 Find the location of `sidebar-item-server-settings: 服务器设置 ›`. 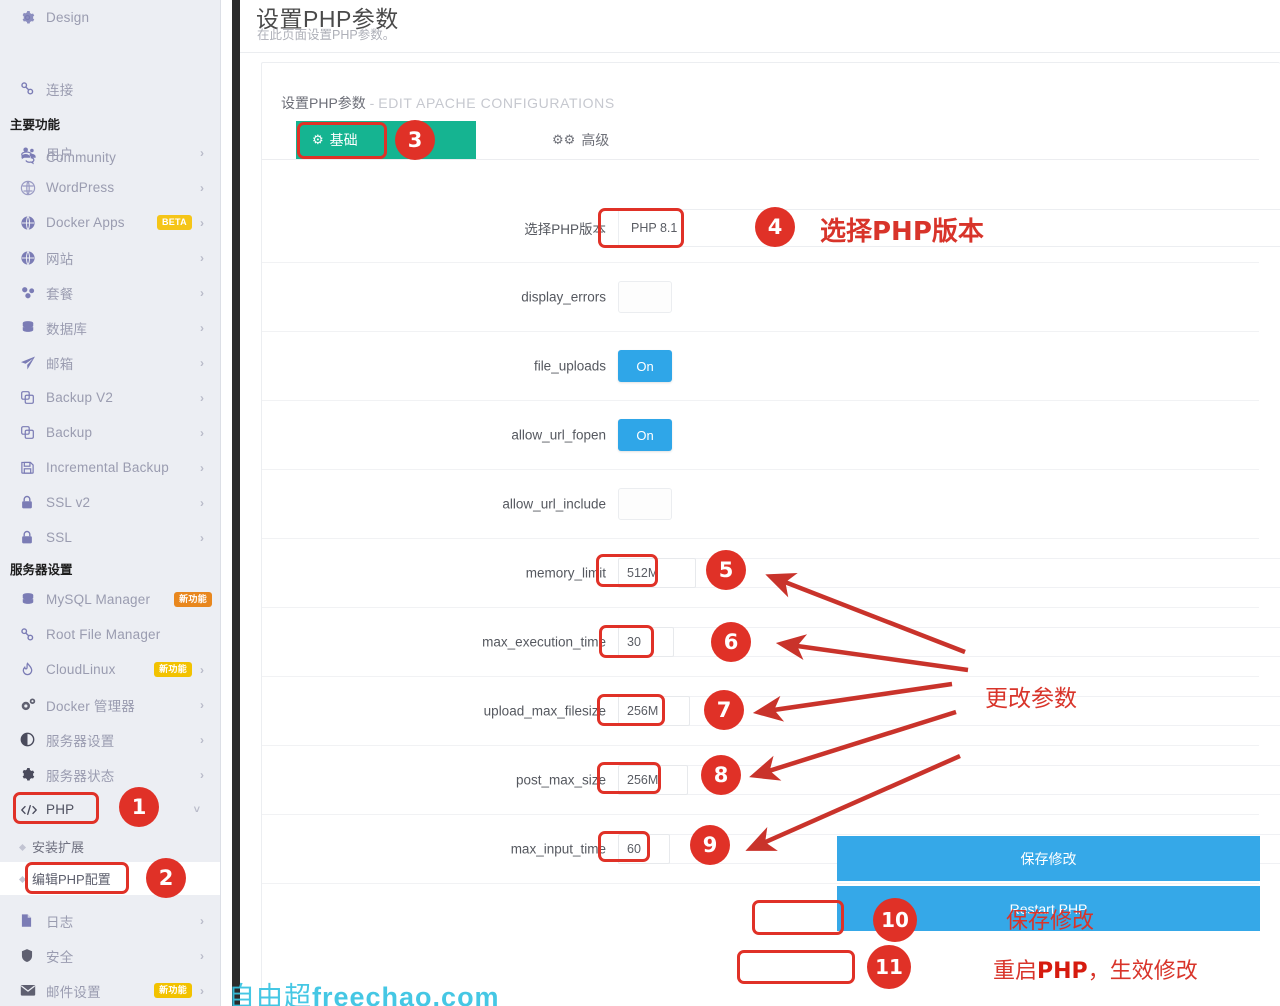

sidebar-item-server-settings: 服务器设置 › is located at coordinates (110, 739).